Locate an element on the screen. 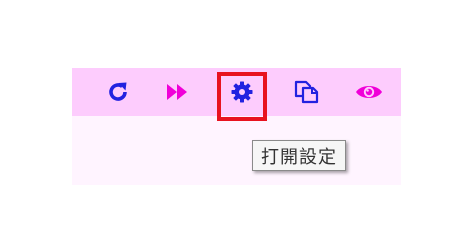  settings-button is located at coordinates (242, 92).